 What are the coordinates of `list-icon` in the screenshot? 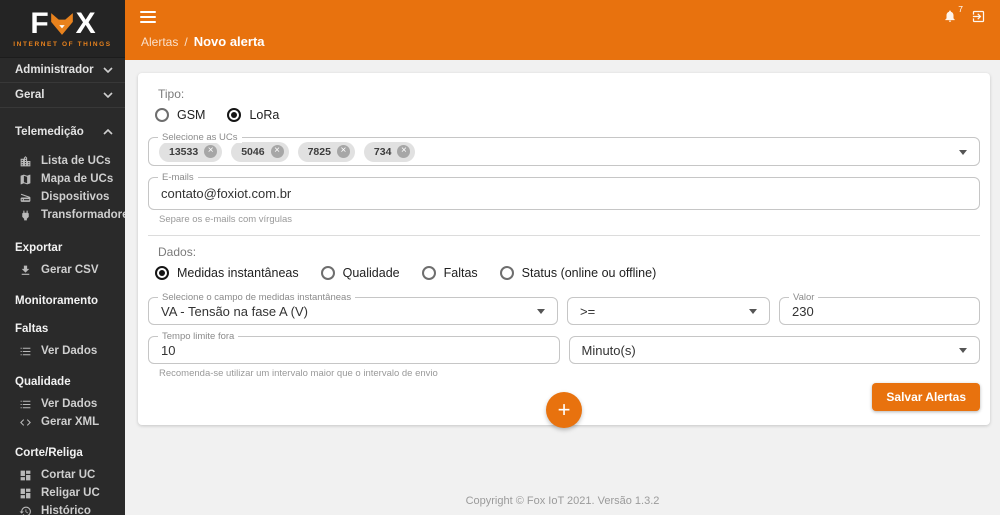 It's located at (25, 404).